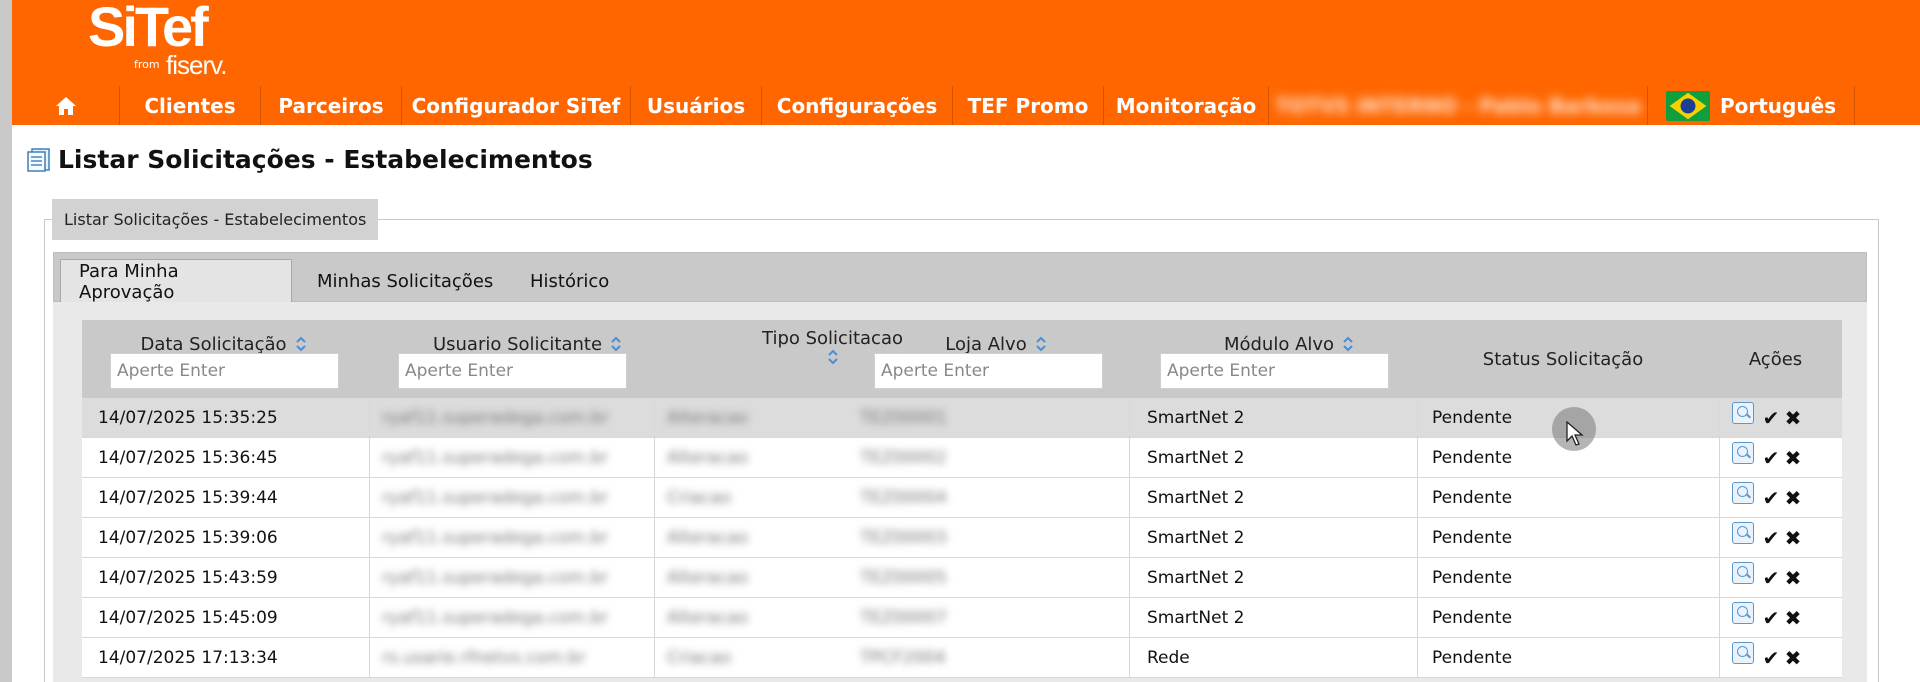 The width and height of the screenshot is (1920, 682). Describe the element at coordinates (903, 418) in the screenshot. I see `cell-store: TEZ00001` at that location.